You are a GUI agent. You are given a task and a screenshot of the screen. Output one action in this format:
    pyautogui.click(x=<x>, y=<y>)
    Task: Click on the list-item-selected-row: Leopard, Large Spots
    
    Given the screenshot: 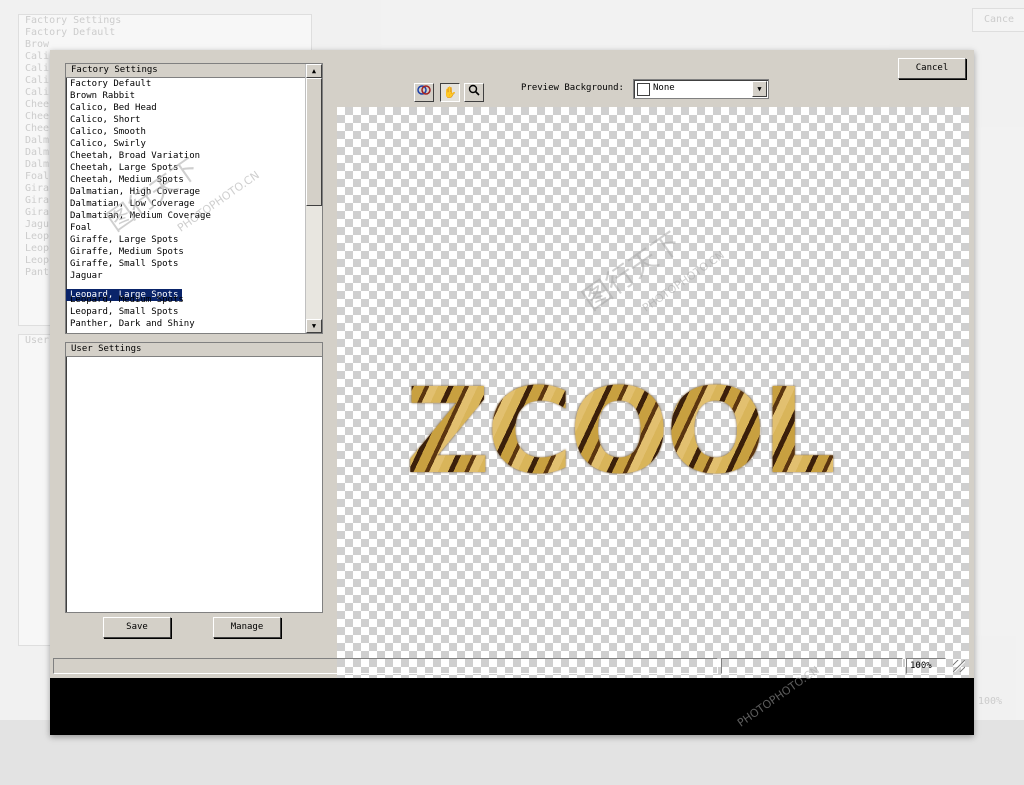 What is the action you would take?
    pyautogui.click(x=185, y=291)
    